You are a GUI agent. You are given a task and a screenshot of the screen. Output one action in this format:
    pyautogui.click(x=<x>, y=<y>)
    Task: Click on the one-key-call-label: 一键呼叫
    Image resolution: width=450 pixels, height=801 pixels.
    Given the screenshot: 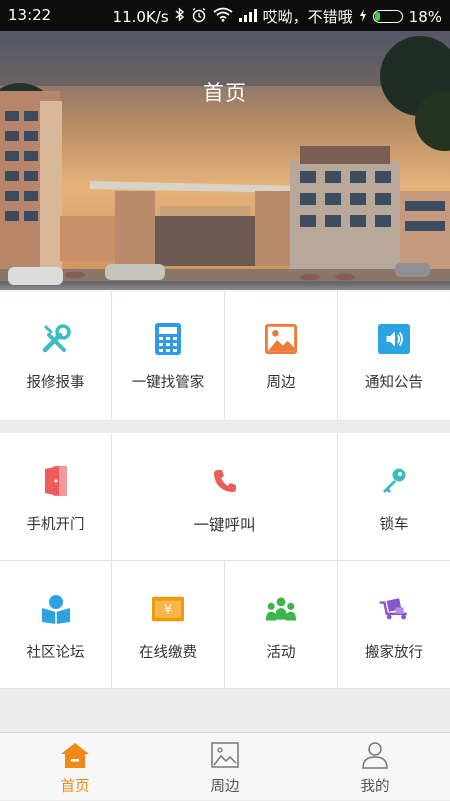 What is the action you would take?
    pyautogui.click(x=224, y=525)
    